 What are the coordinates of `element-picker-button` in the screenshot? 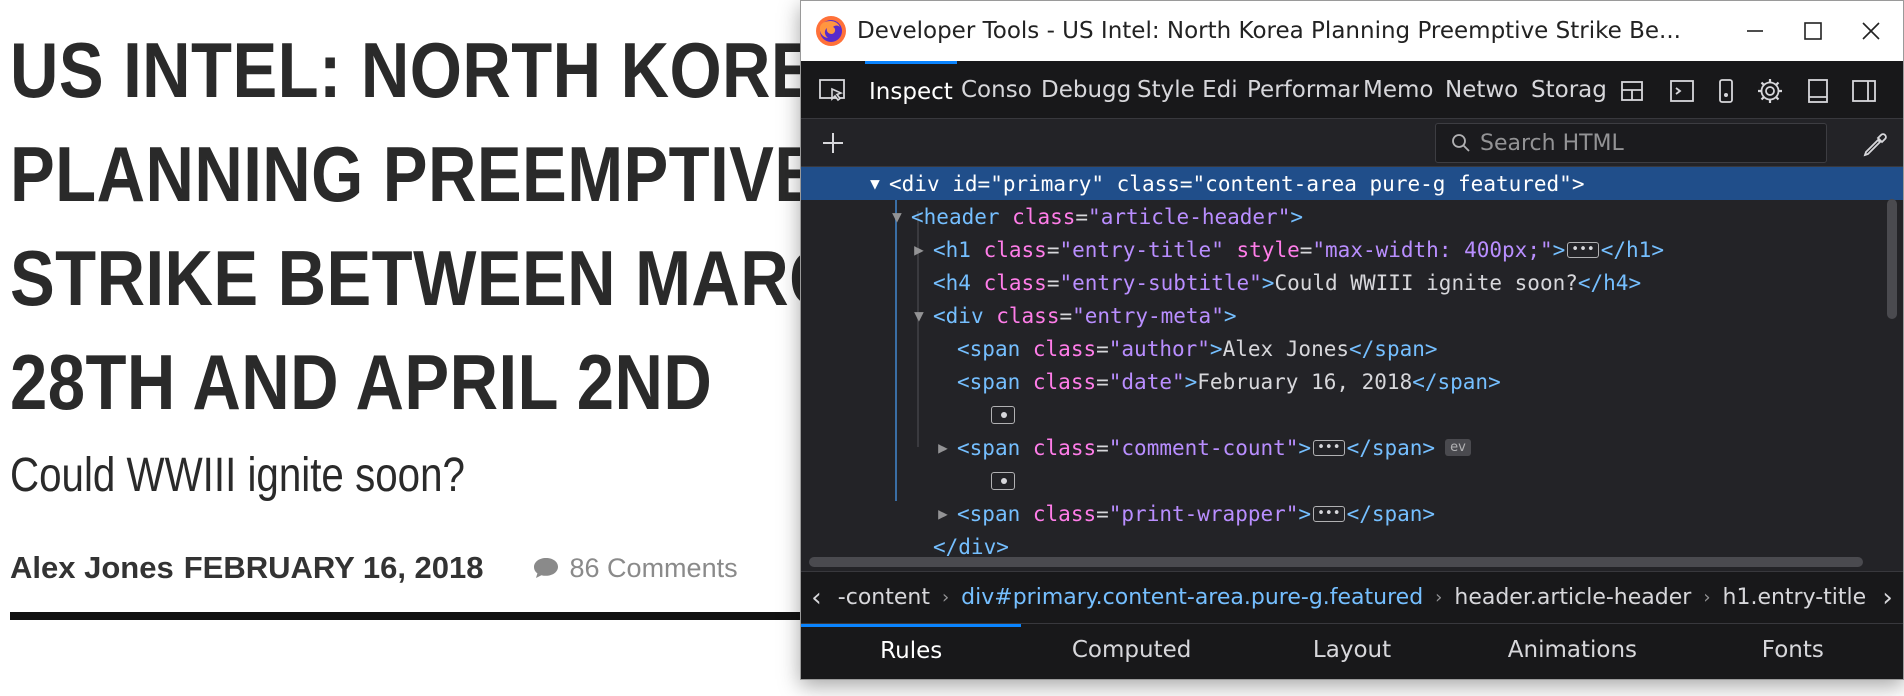 It's located at (833, 91).